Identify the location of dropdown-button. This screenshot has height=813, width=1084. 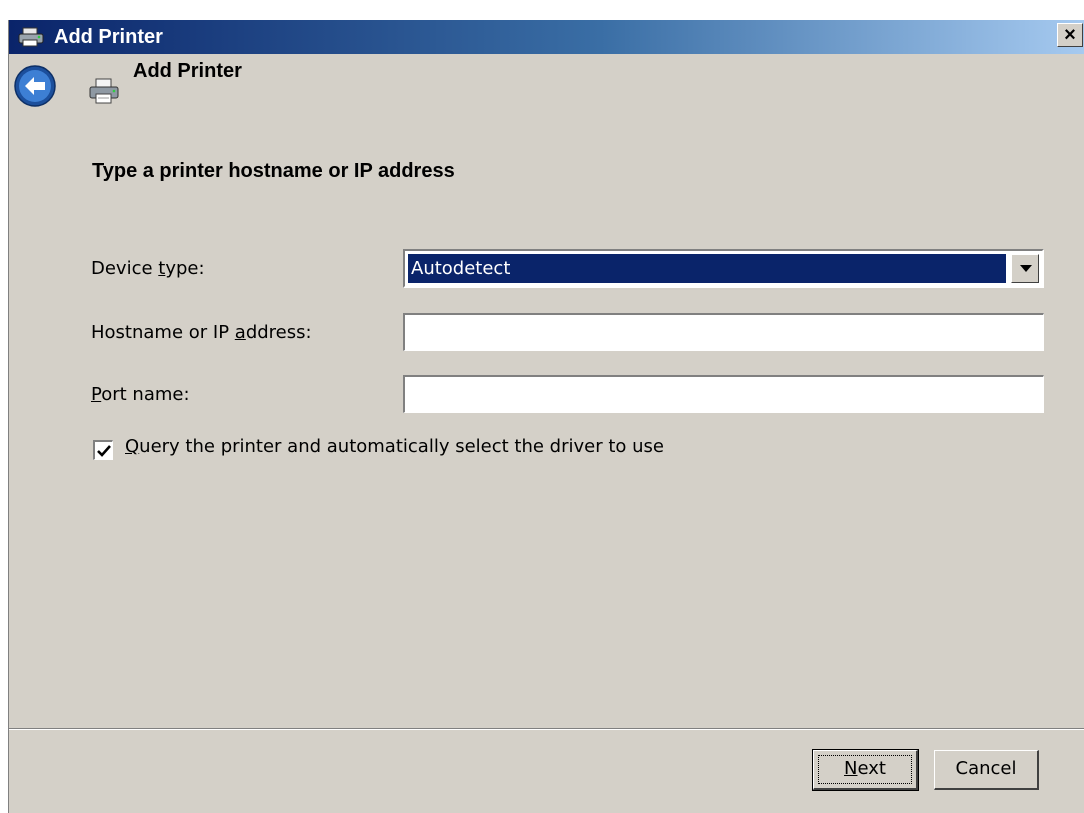
(1025, 268).